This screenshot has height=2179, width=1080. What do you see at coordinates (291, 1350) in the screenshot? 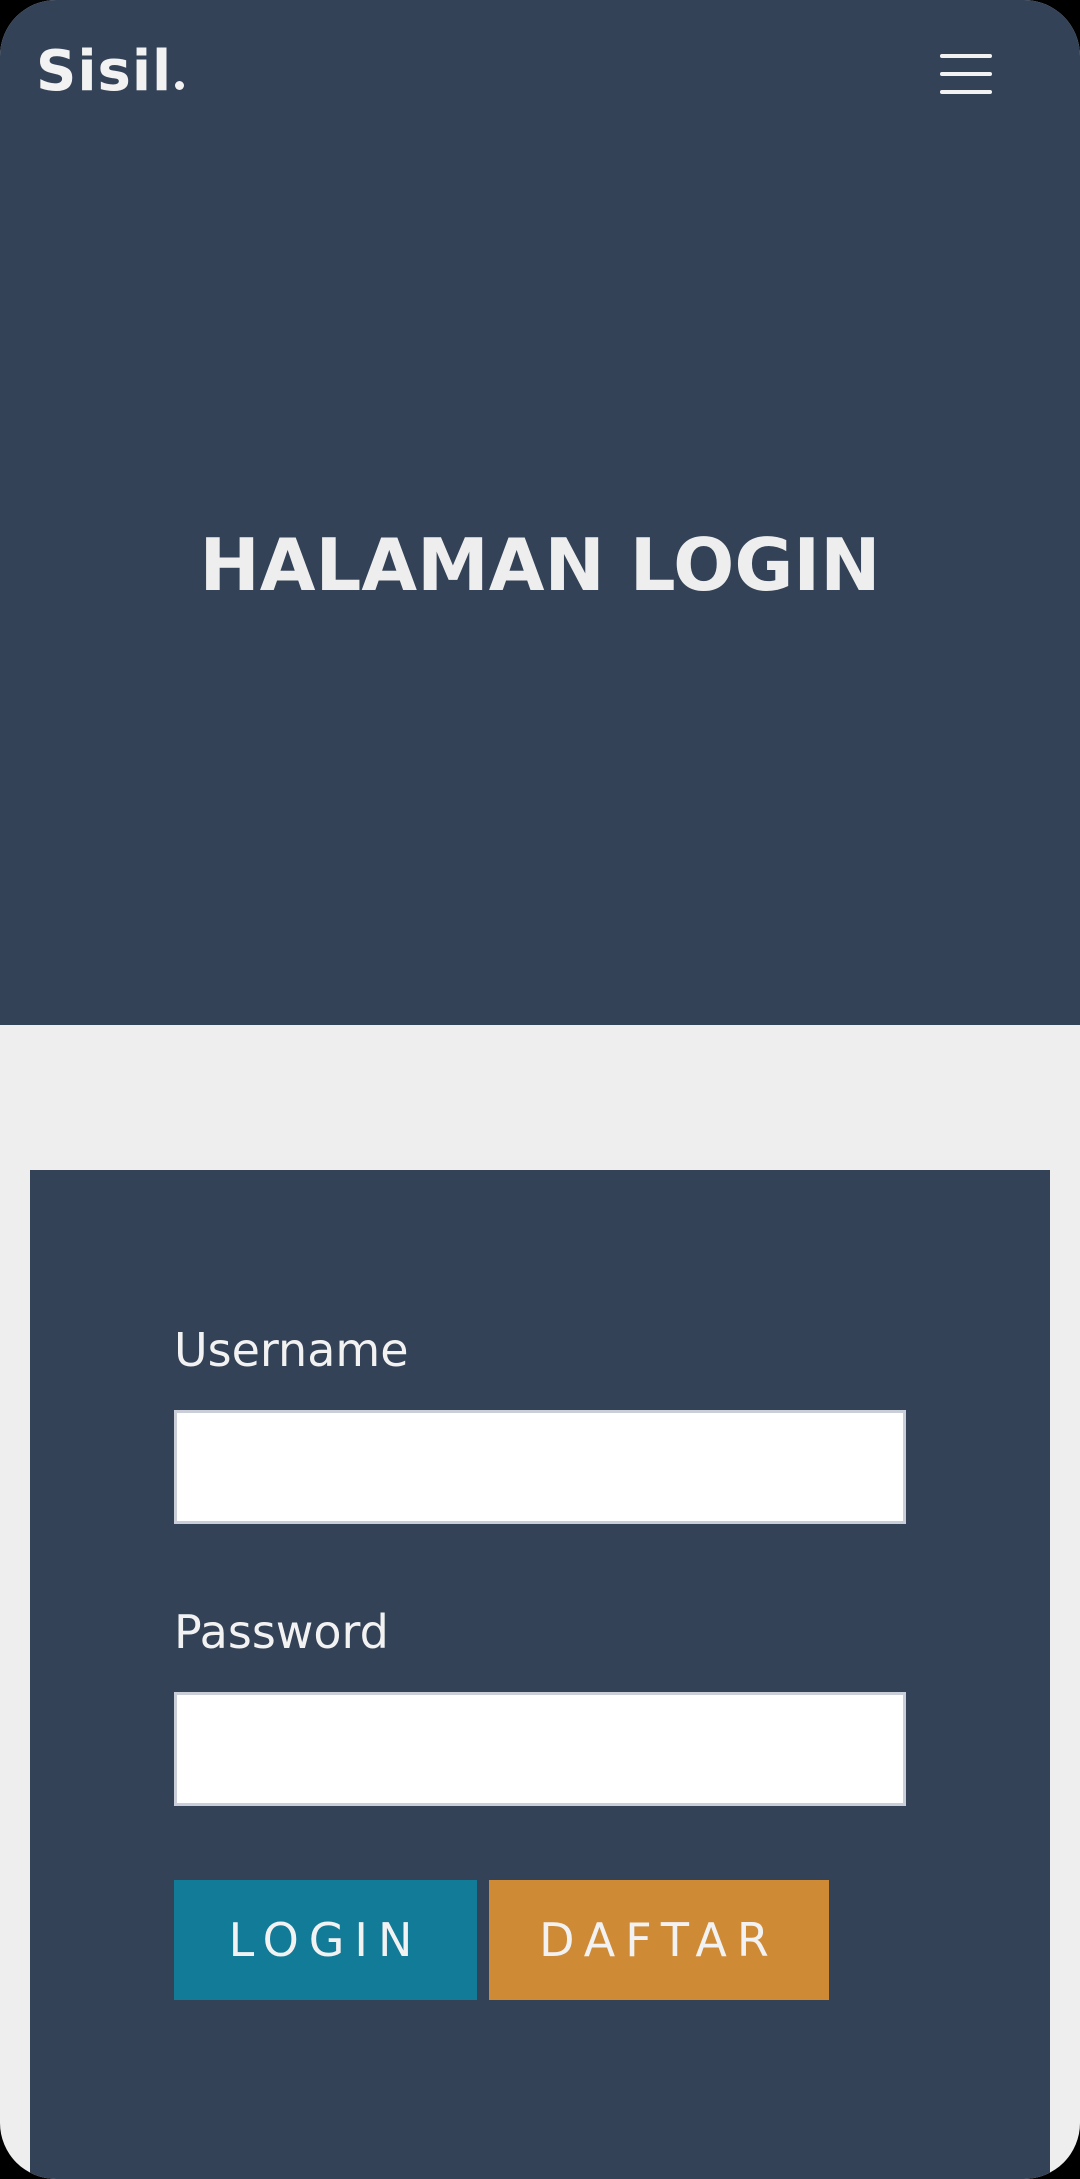
I see `username-label: Username` at bounding box center [291, 1350].